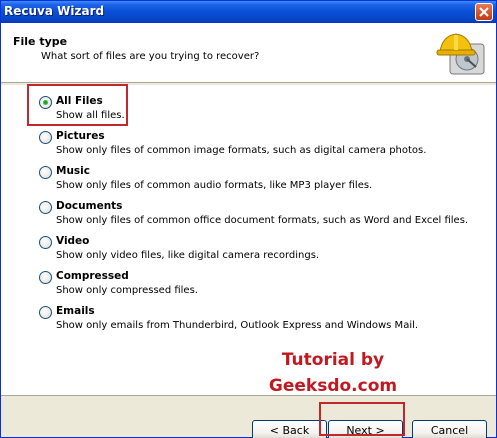 The height and width of the screenshot is (438, 497). I want to click on option-label: Music, so click(73, 171).